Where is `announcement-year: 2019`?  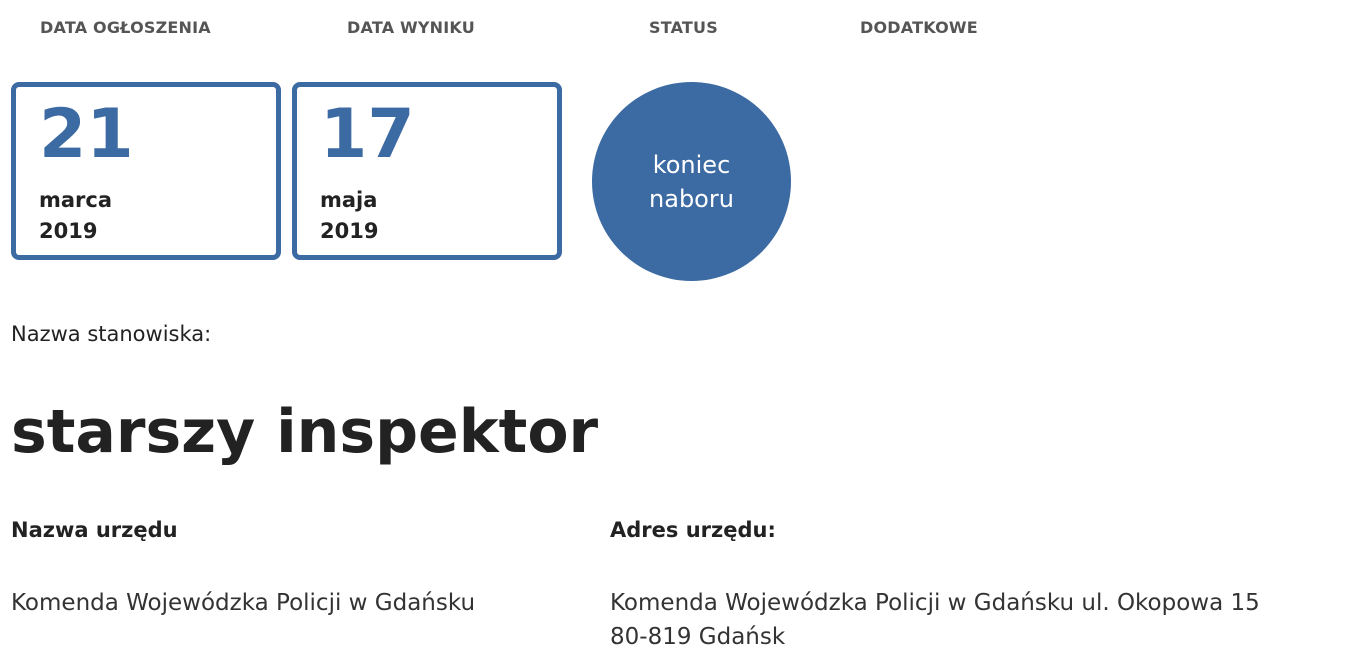
announcement-year: 2019 is located at coordinates (68, 231).